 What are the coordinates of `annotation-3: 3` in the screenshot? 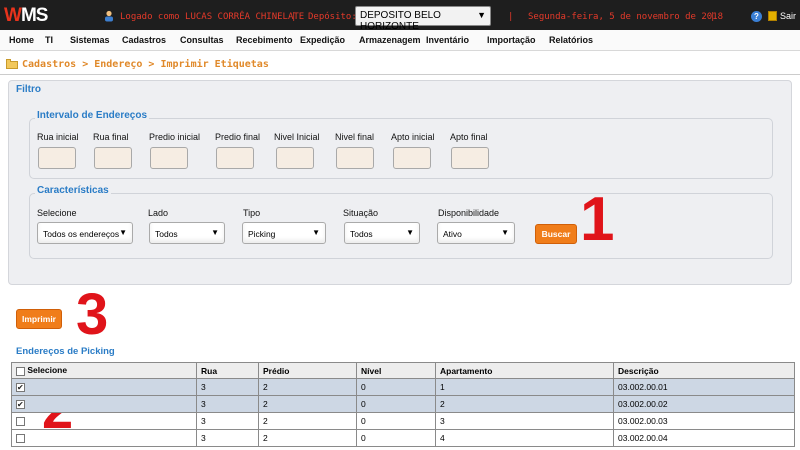 It's located at (92, 314).